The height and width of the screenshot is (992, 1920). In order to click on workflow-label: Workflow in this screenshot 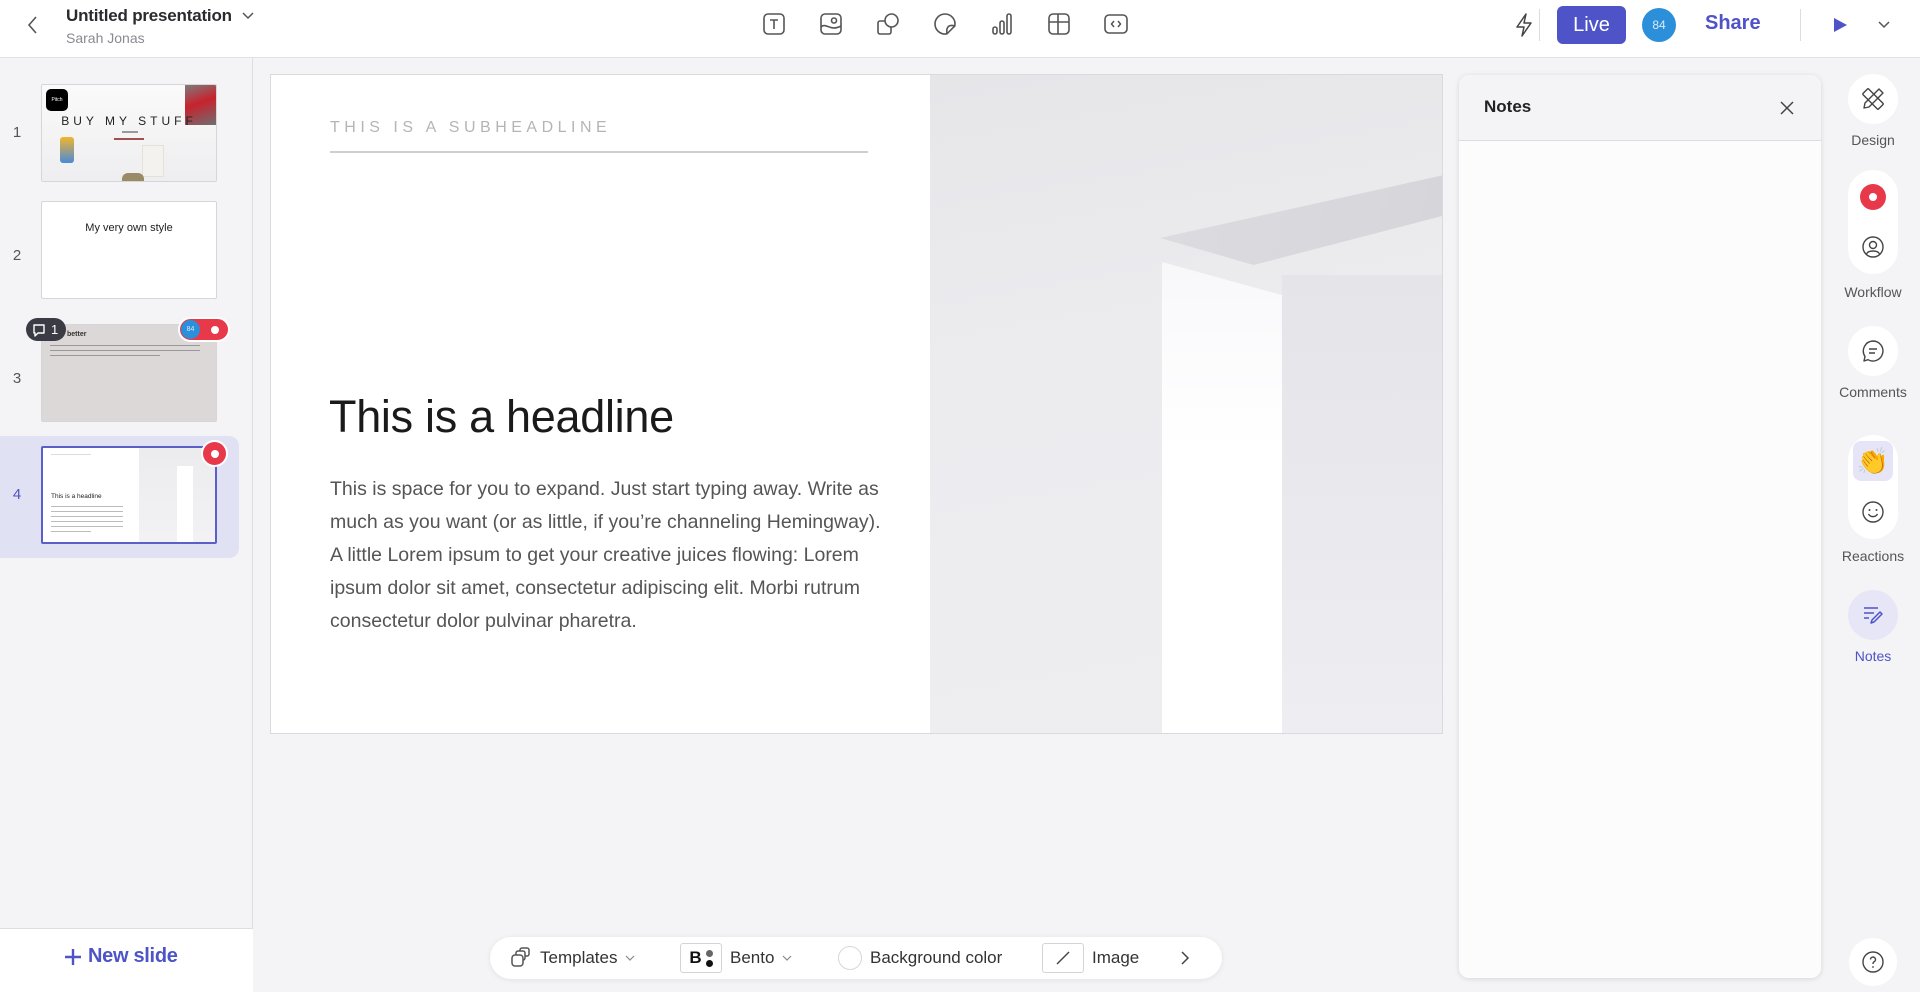, I will do `click(1873, 292)`.